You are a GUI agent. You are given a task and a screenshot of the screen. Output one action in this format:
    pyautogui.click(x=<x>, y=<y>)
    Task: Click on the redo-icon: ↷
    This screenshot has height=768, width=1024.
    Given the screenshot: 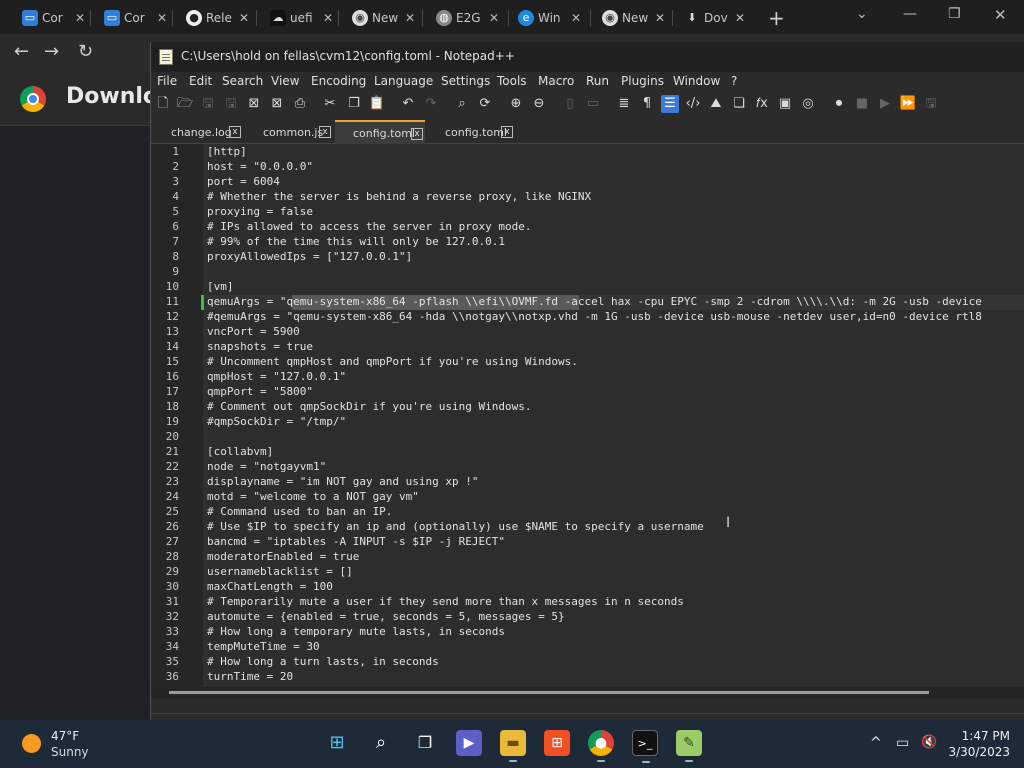 What is the action you would take?
    pyautogui.click(x=431, y=104)
    